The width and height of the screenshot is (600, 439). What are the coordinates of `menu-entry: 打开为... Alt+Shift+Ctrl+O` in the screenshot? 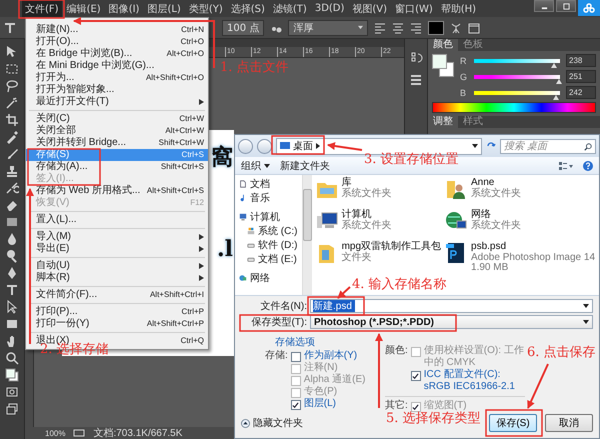 It's located at (117, 78).